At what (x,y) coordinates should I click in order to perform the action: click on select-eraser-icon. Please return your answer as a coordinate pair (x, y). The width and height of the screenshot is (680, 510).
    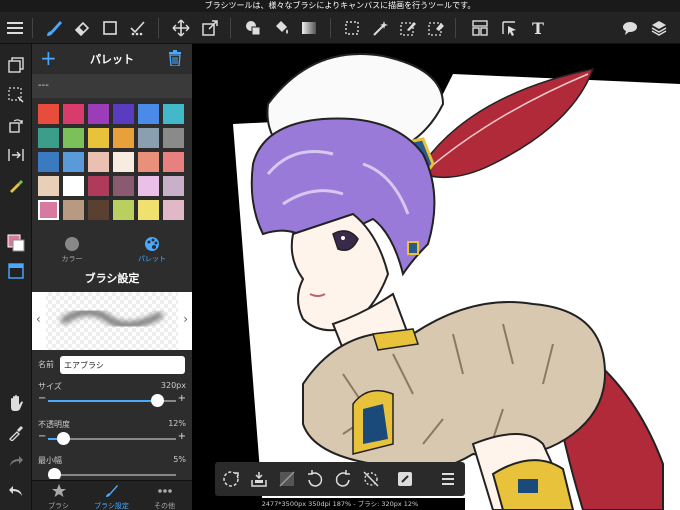
    Looking at the image, I should click on (436, 28).